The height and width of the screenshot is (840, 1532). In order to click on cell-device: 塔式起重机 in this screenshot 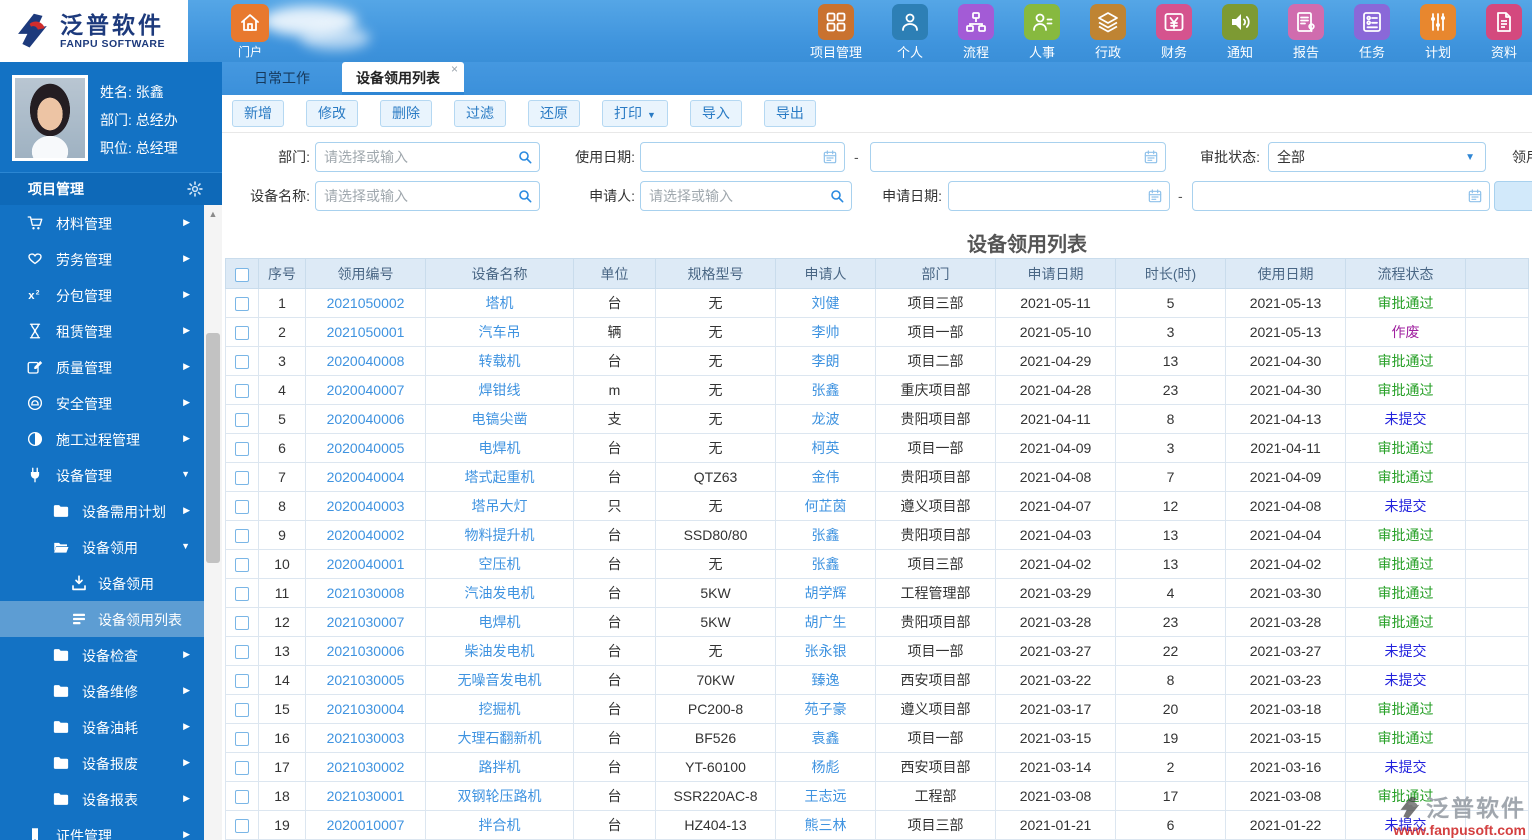, I will do `click(499, 477)`.